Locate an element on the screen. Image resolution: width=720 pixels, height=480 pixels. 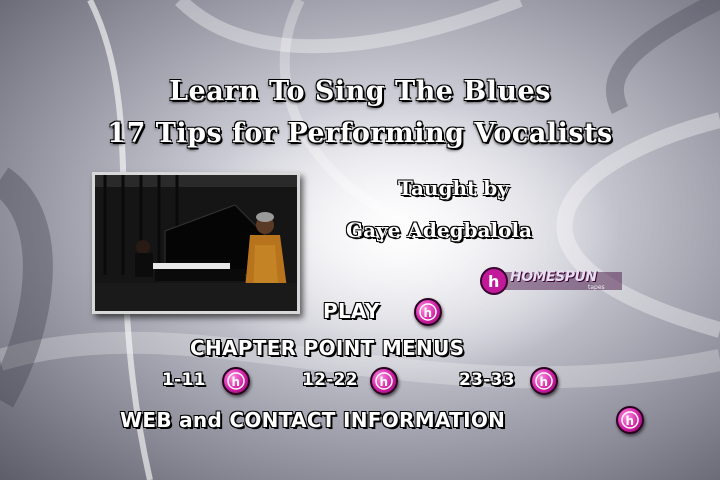
homespun-logo: h HOMESPUN tapes is located at coordinates (550, 281).